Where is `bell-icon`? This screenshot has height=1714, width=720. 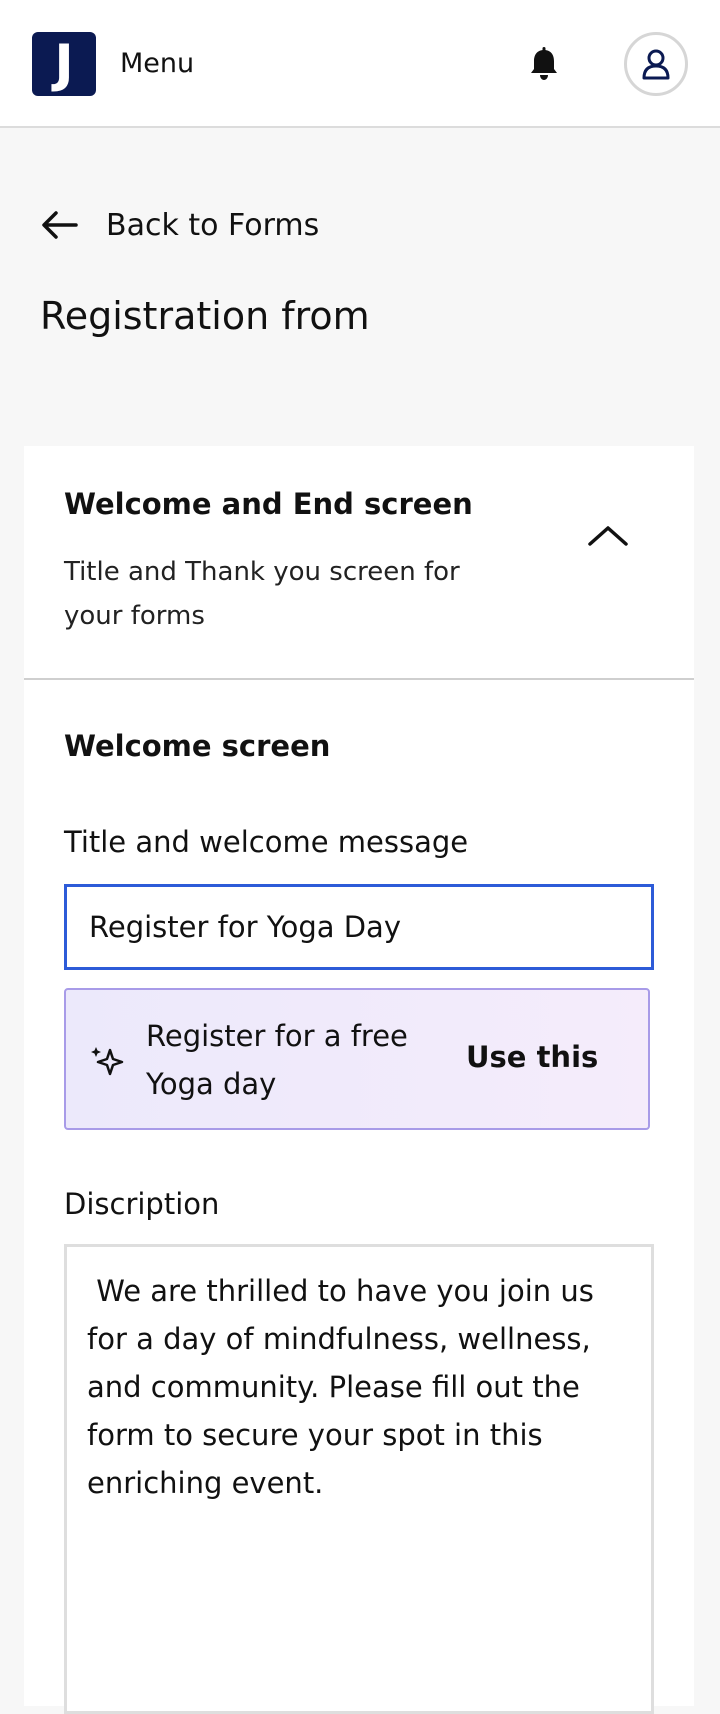 bell-icon is located at coordinates (544, 64).